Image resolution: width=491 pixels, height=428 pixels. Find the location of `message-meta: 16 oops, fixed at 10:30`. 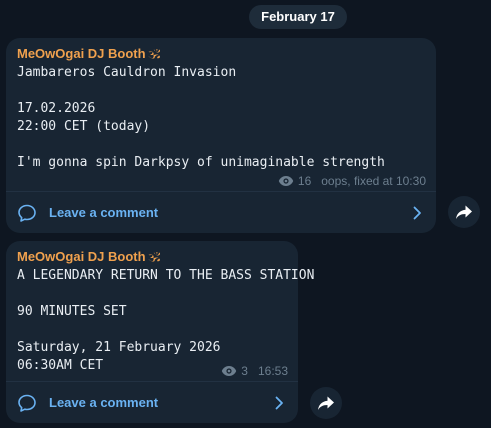

message-meta: 16 oops, fixed at 10:30 is located at coordinates (352, 181).